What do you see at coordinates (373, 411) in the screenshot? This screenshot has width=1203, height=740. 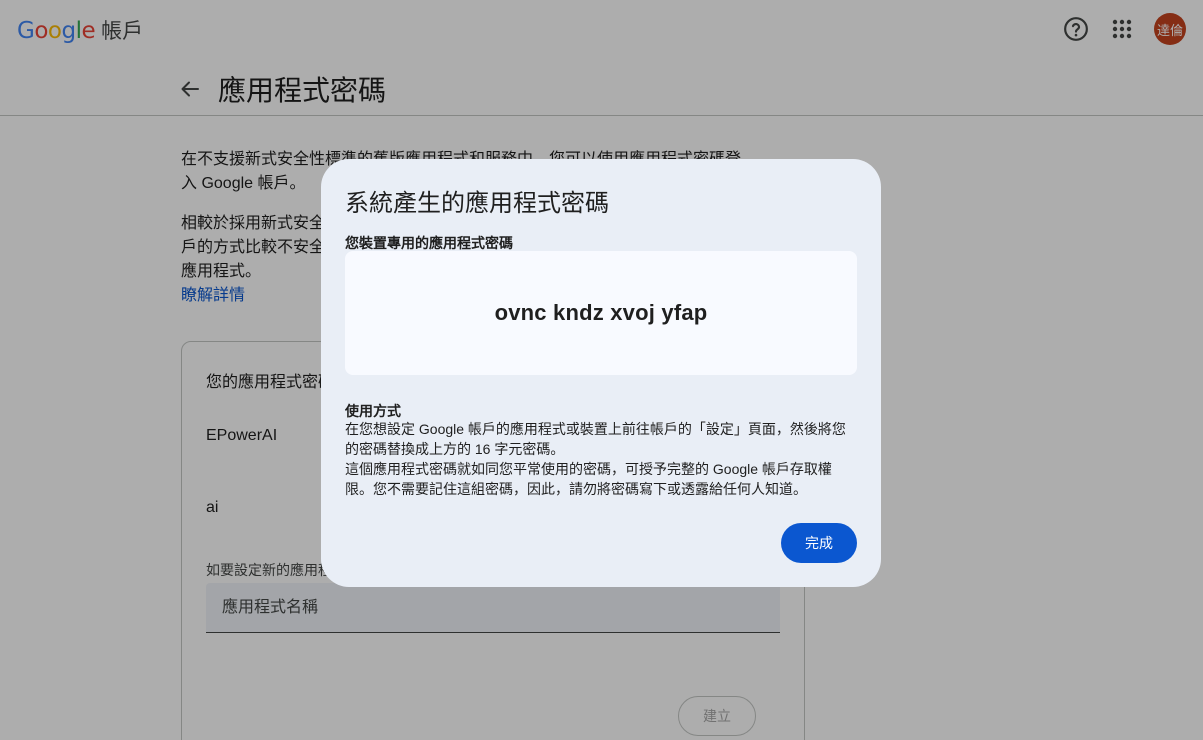 I see `usage-title: 使用方式` at bounding box center [373, 411].